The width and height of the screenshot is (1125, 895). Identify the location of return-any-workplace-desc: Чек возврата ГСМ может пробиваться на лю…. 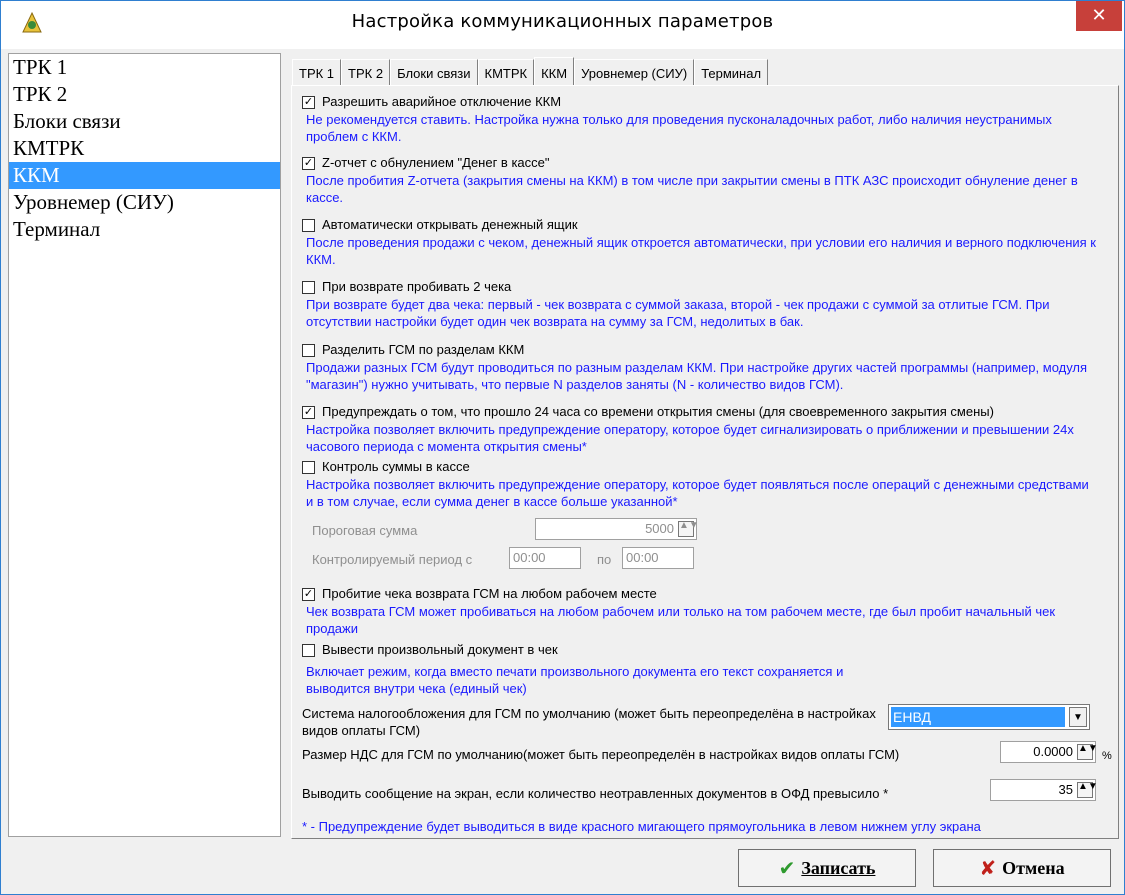
(681, 620).